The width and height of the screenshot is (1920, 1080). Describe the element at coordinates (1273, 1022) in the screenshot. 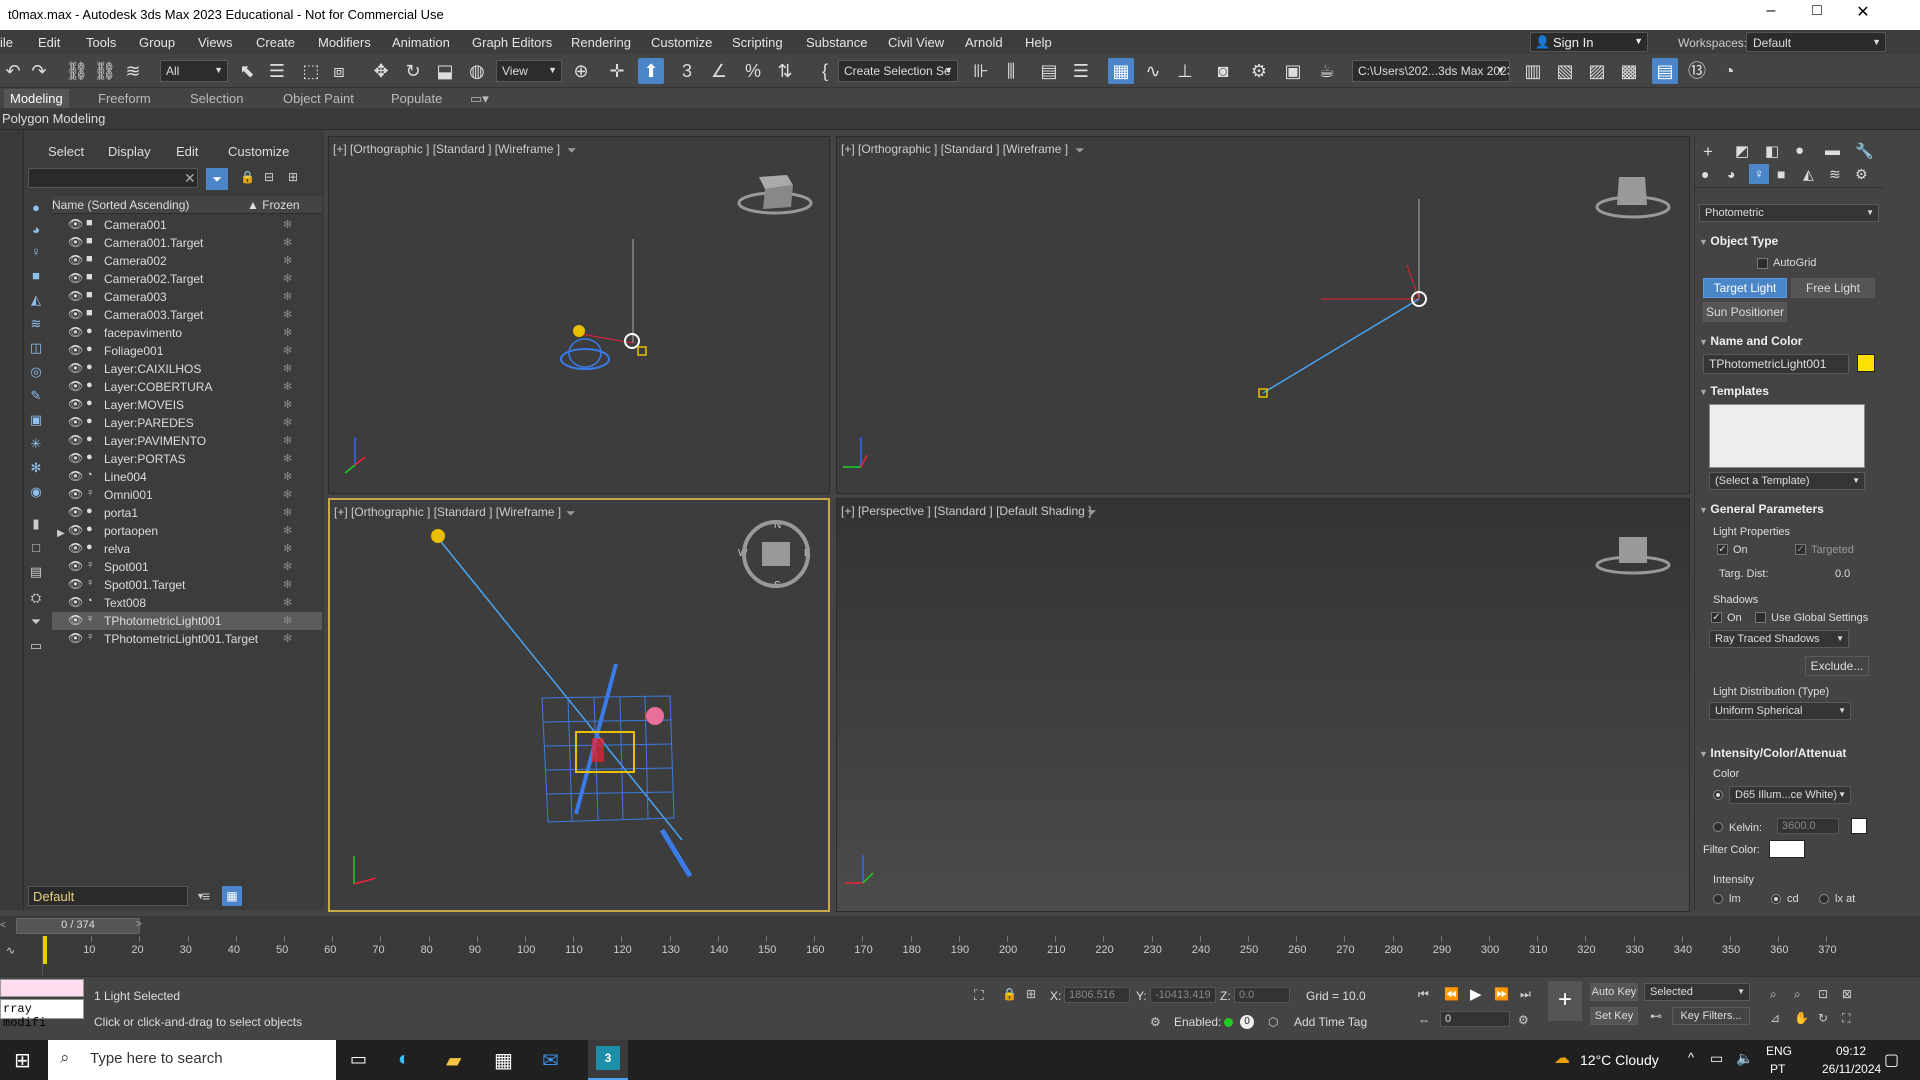

I see `time-tag-icon: ⬡` at that location.